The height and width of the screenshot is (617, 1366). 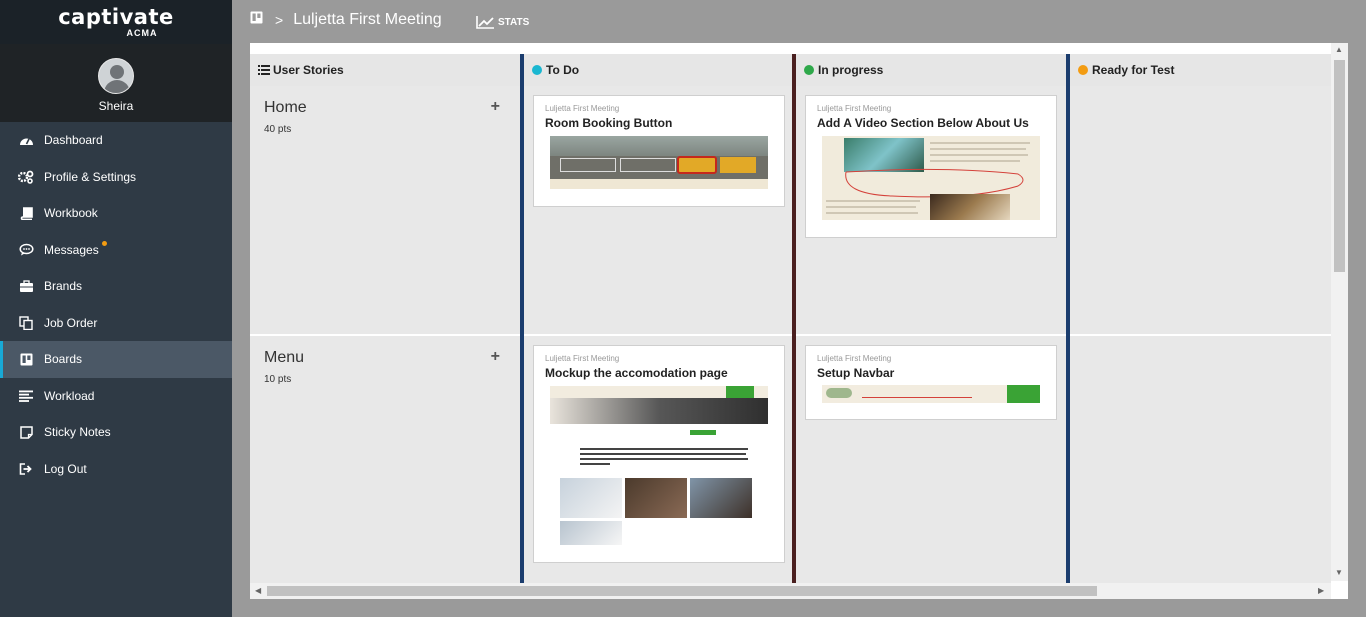 I want to click on sidebar-item-workbook: Workbook, so click(x=116, y=213).